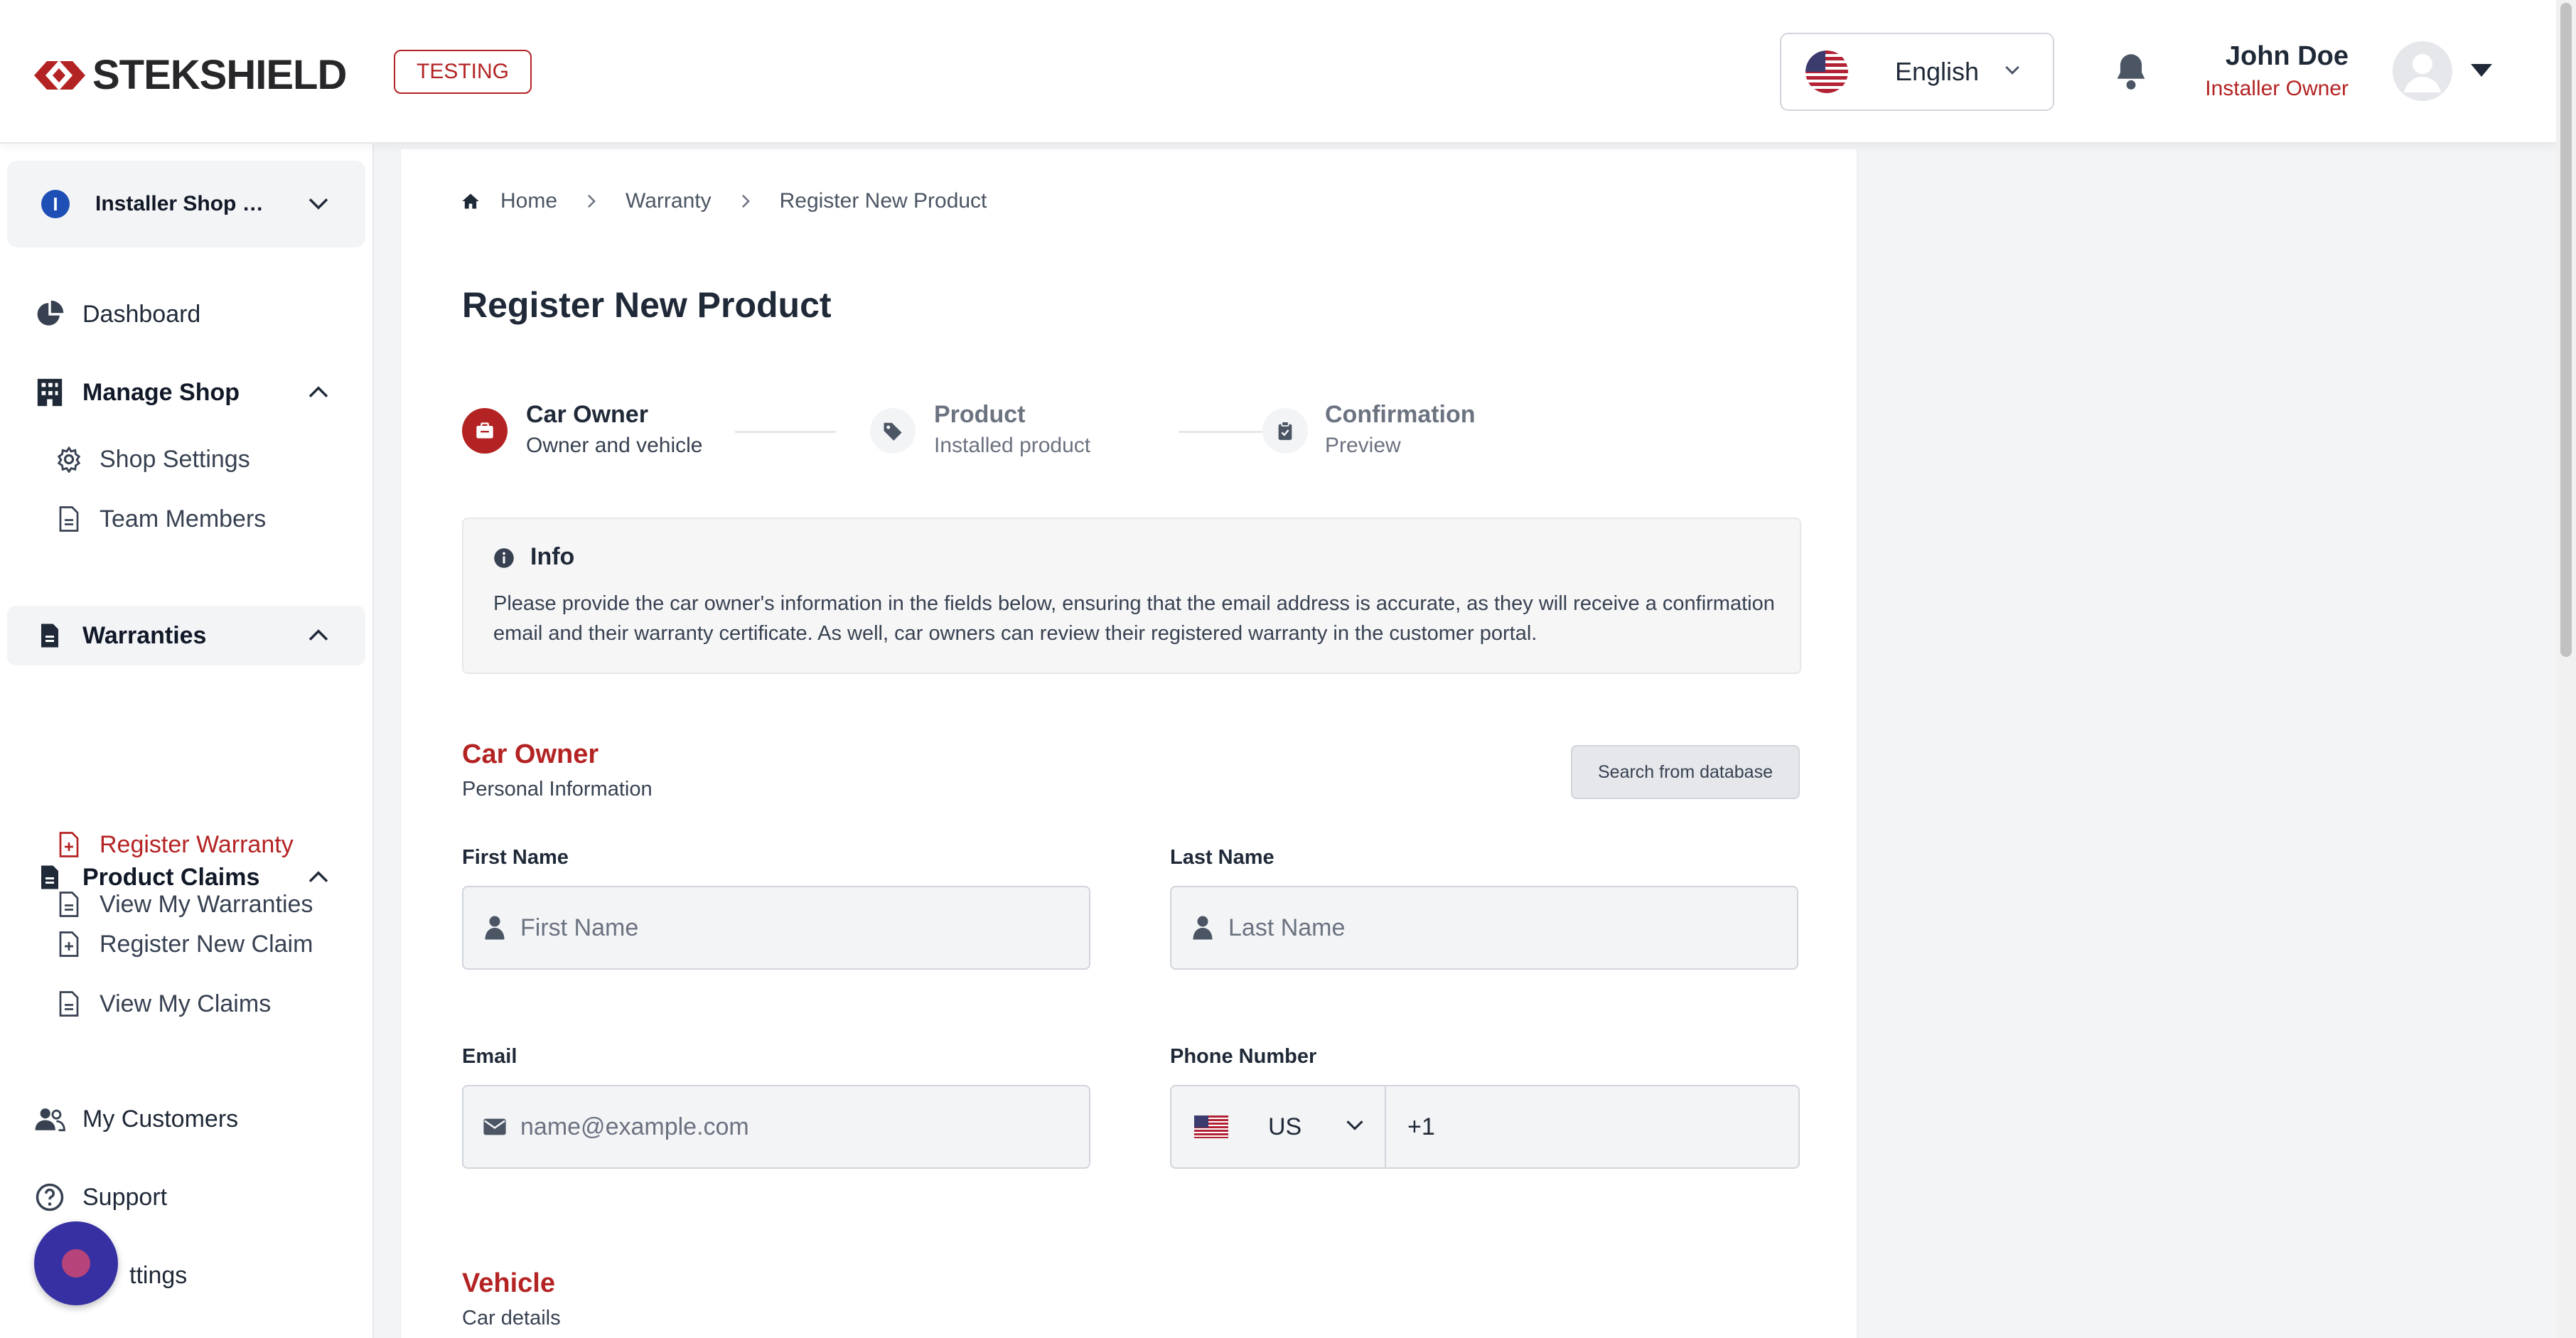  What do you see at coordinates (1485, 1127) in the screenshot?
I see `phone-field-wrapper: US +1` at bounding box center [1485, 1127].